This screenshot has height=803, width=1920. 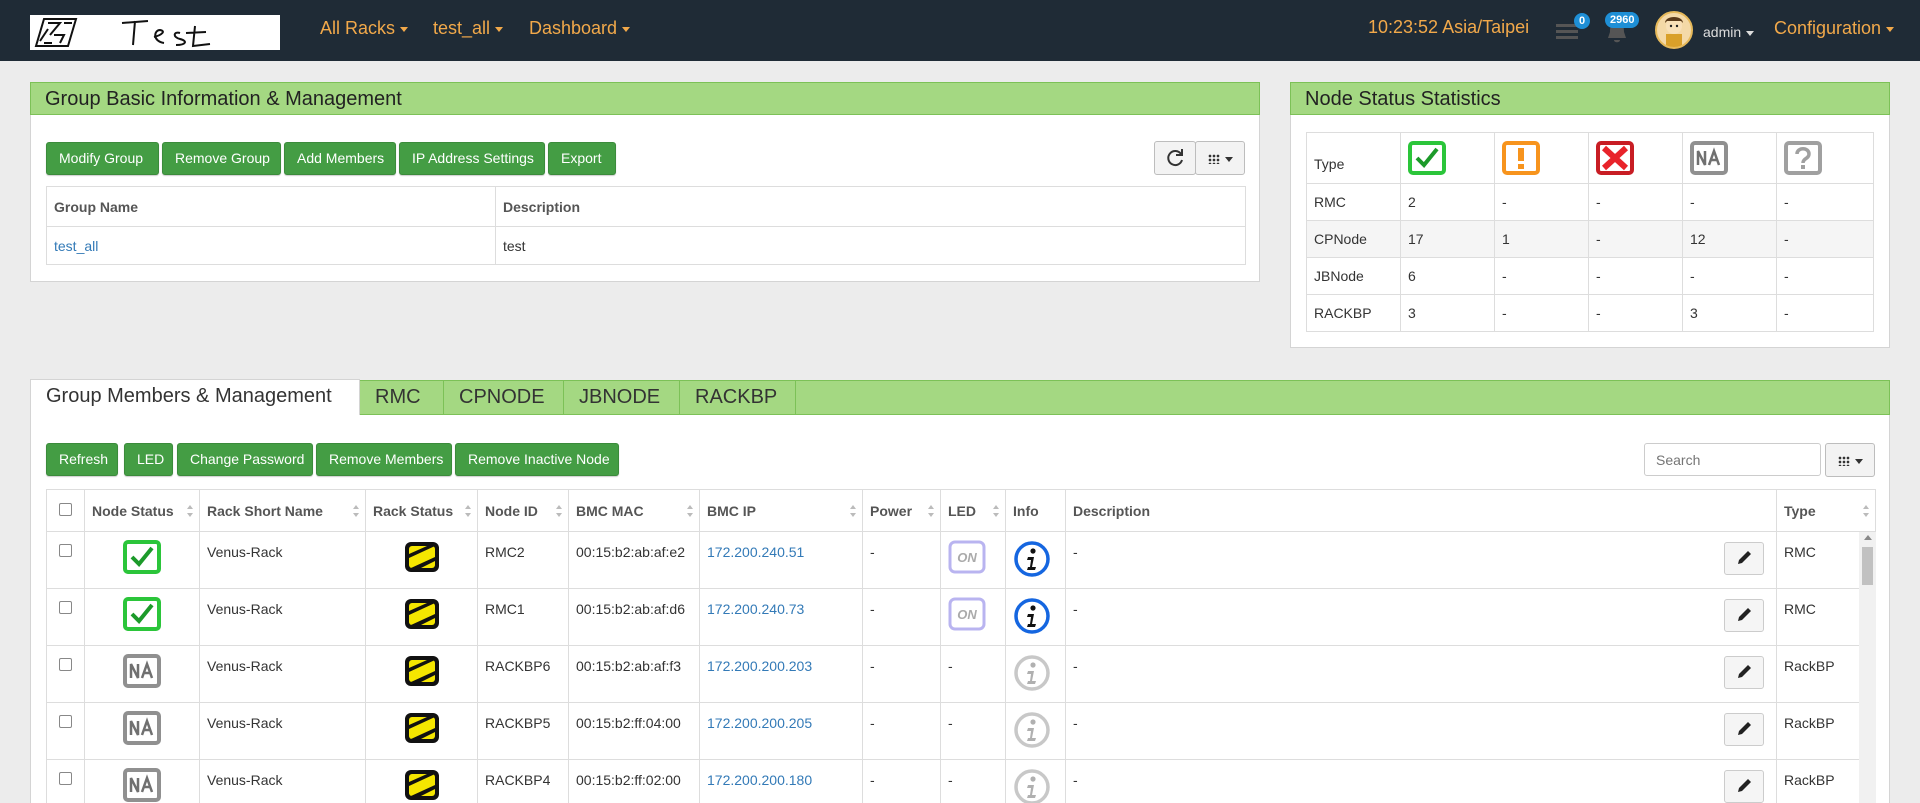 What do you see at coordinates (282, 510) in the screenshot?
I see `col-rack-short-name: Rack Short Name` at bounding box center [282, 510].